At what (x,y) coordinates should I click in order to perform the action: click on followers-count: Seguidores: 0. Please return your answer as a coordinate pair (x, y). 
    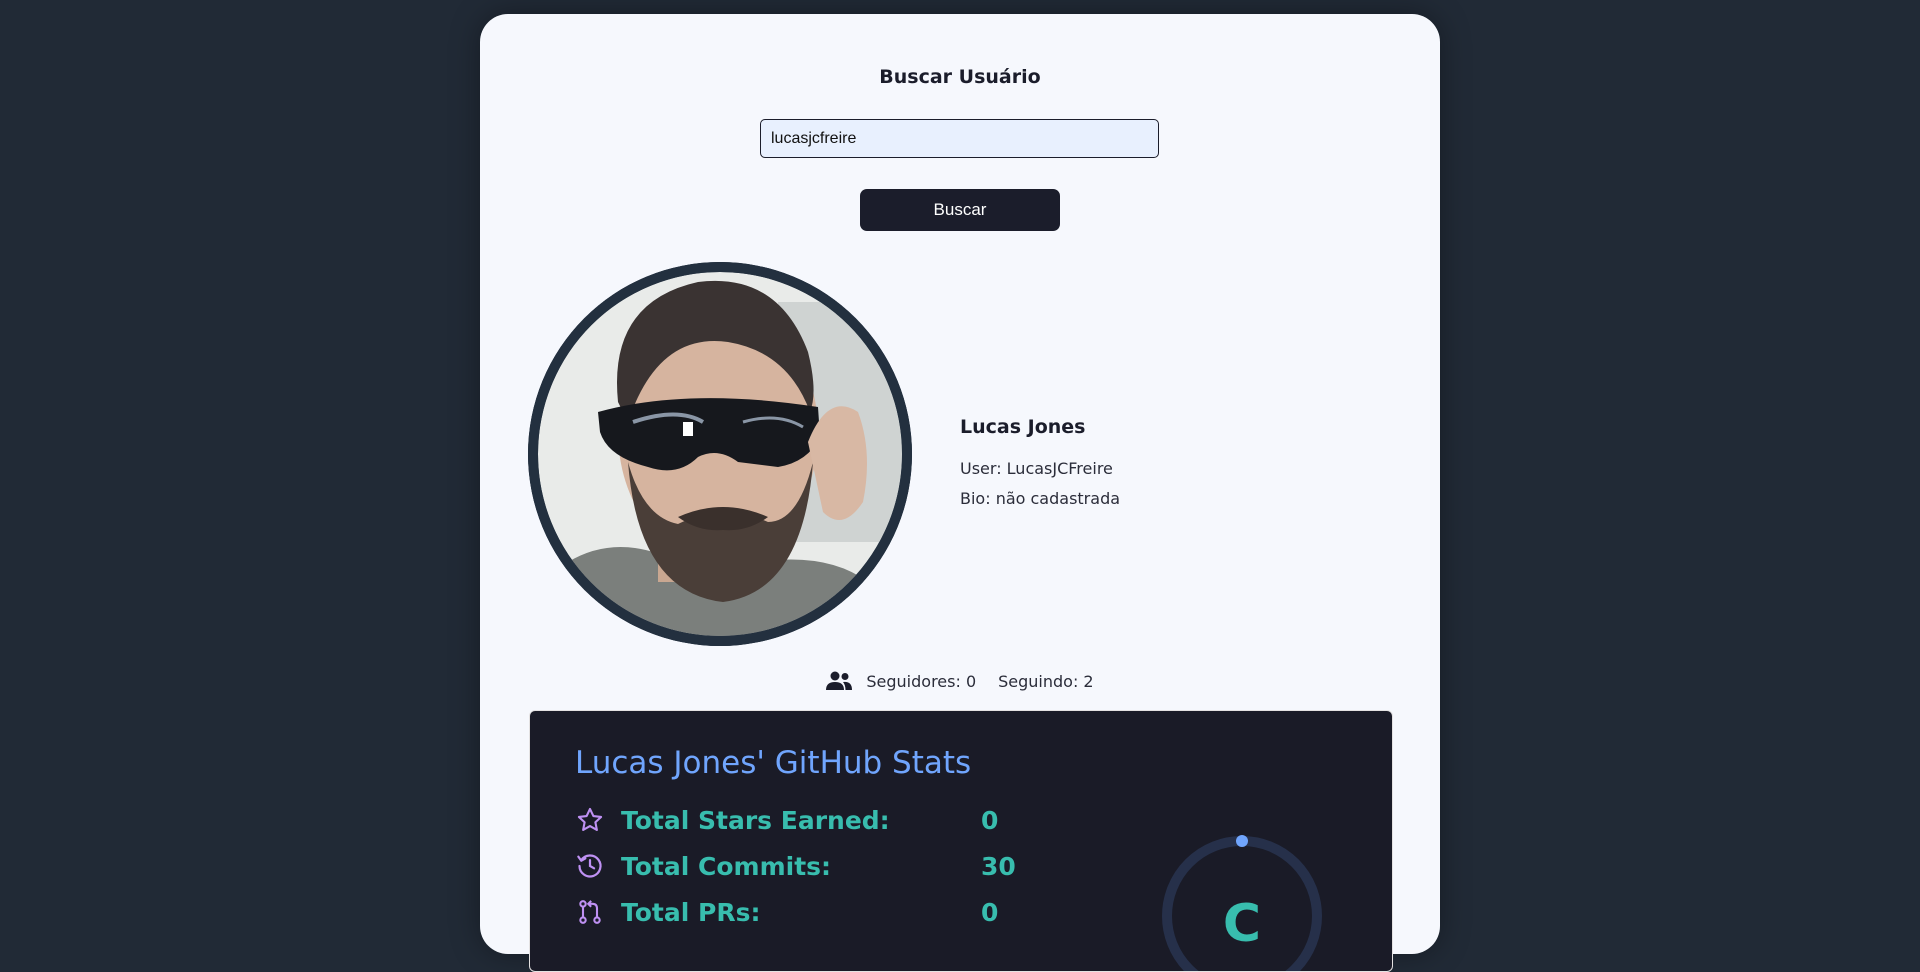
    Looking at the image, I should click on (921, 681).